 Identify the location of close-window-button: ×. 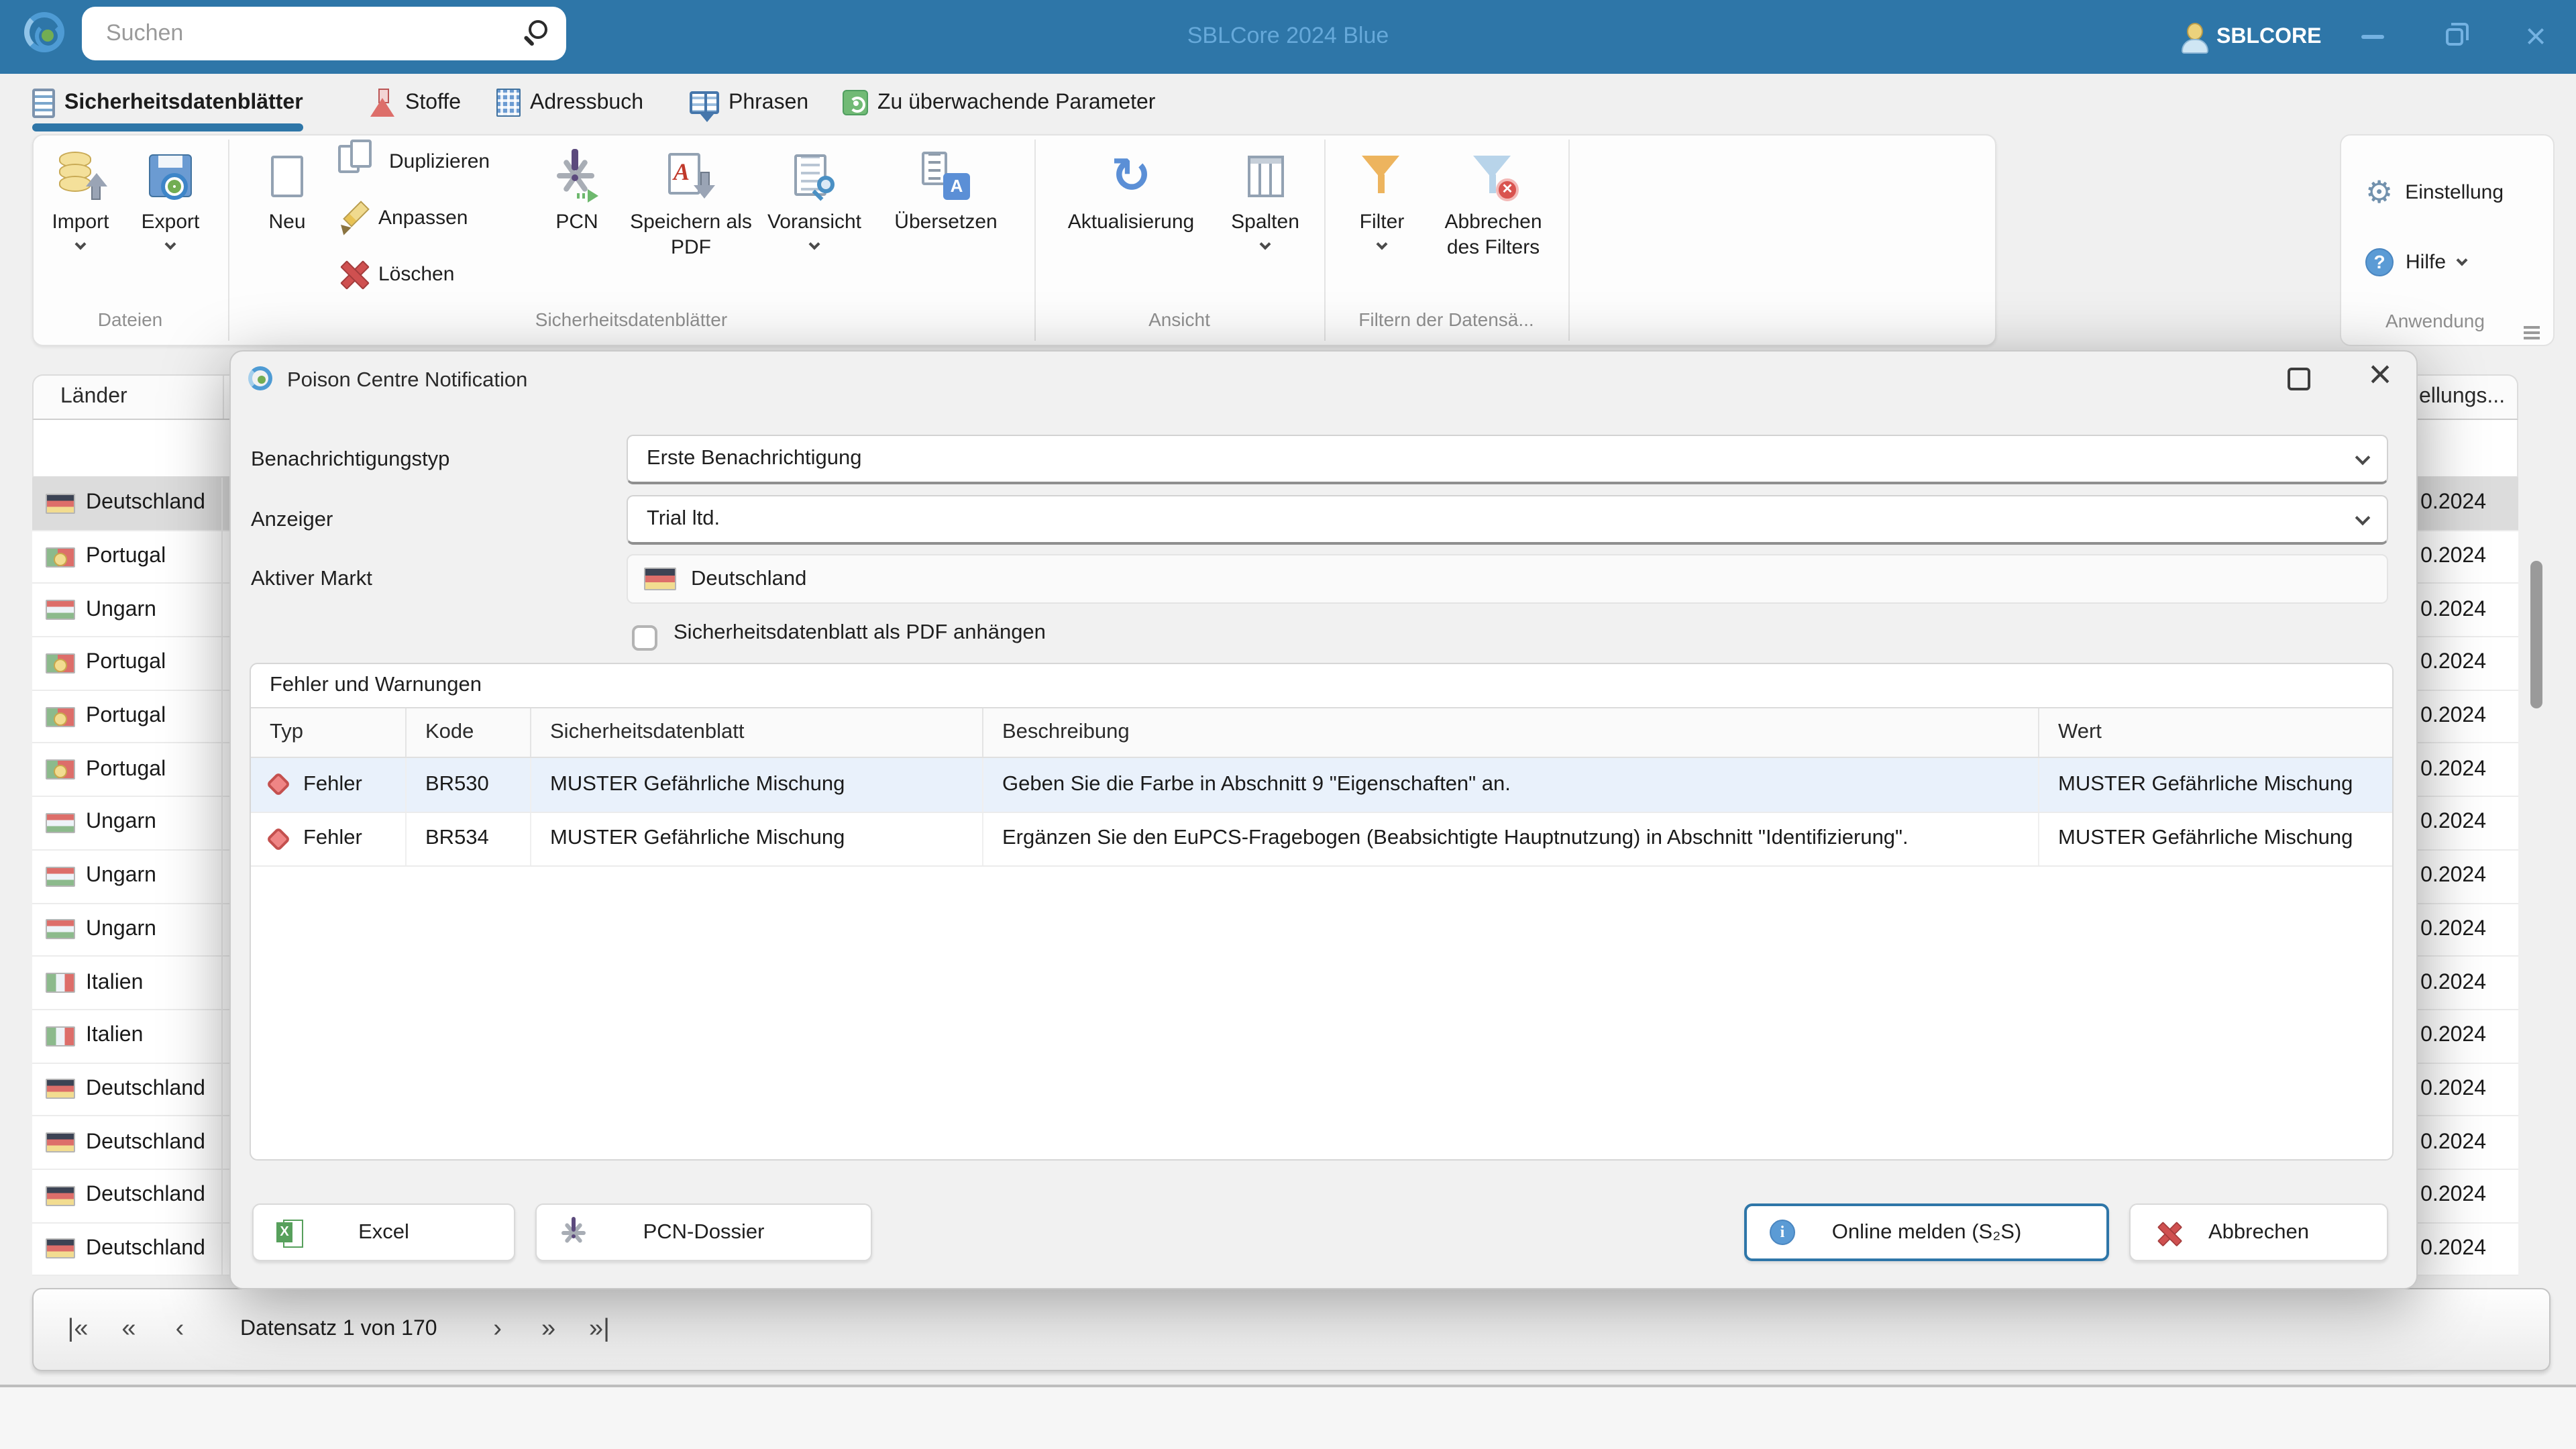
(2536, 36).